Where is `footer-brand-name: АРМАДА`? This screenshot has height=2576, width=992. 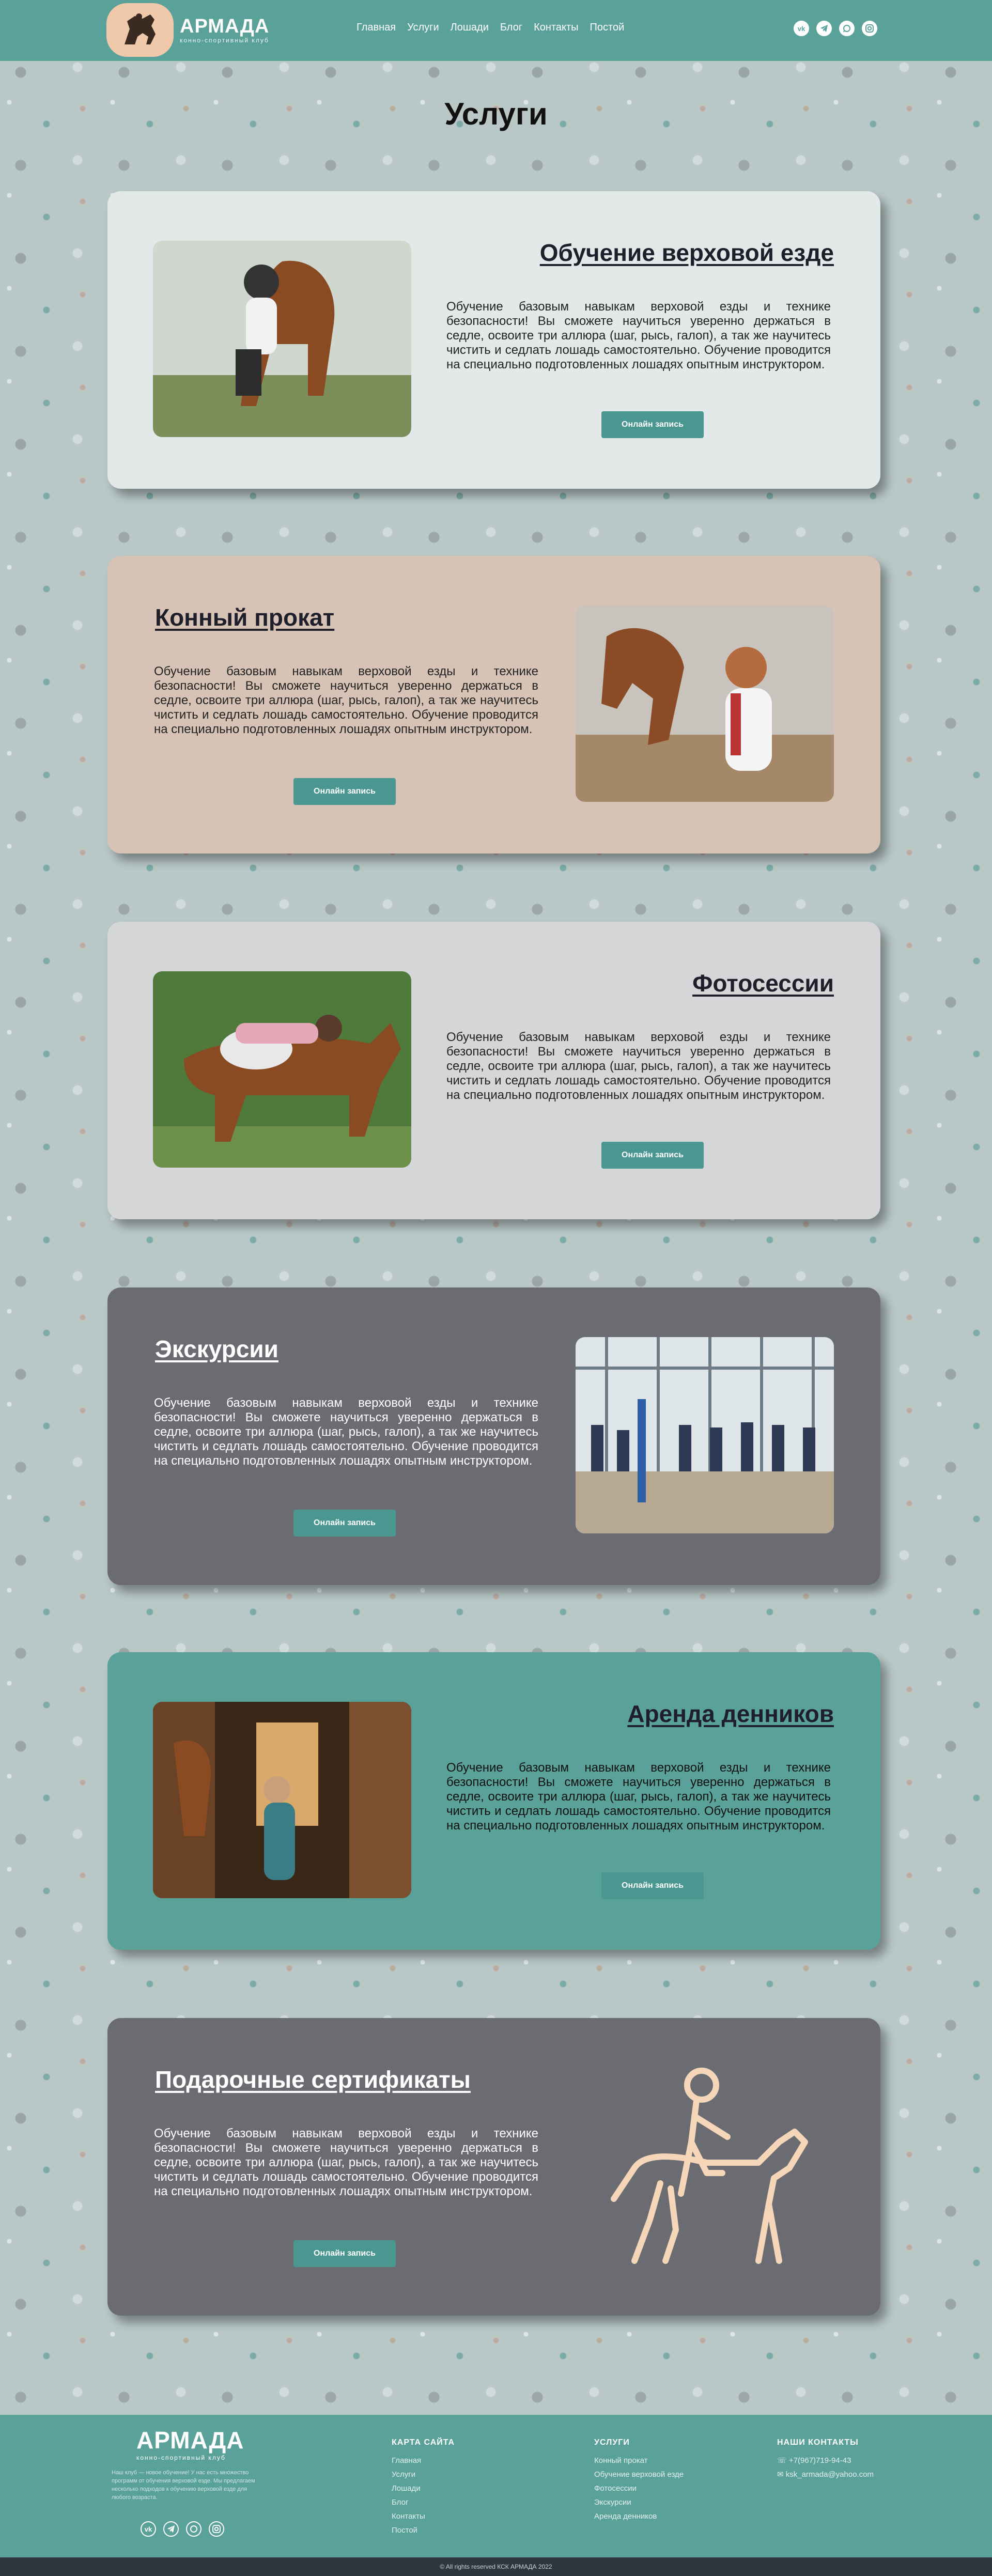
footer-brand-name: АРМАДА is located at coordinates (190, 2440).